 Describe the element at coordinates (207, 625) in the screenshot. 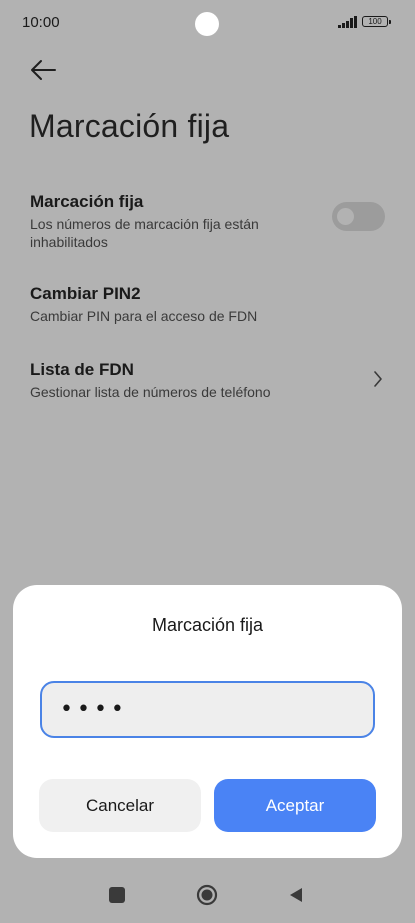

I see `dialog-title: Marcación fija` at that location.